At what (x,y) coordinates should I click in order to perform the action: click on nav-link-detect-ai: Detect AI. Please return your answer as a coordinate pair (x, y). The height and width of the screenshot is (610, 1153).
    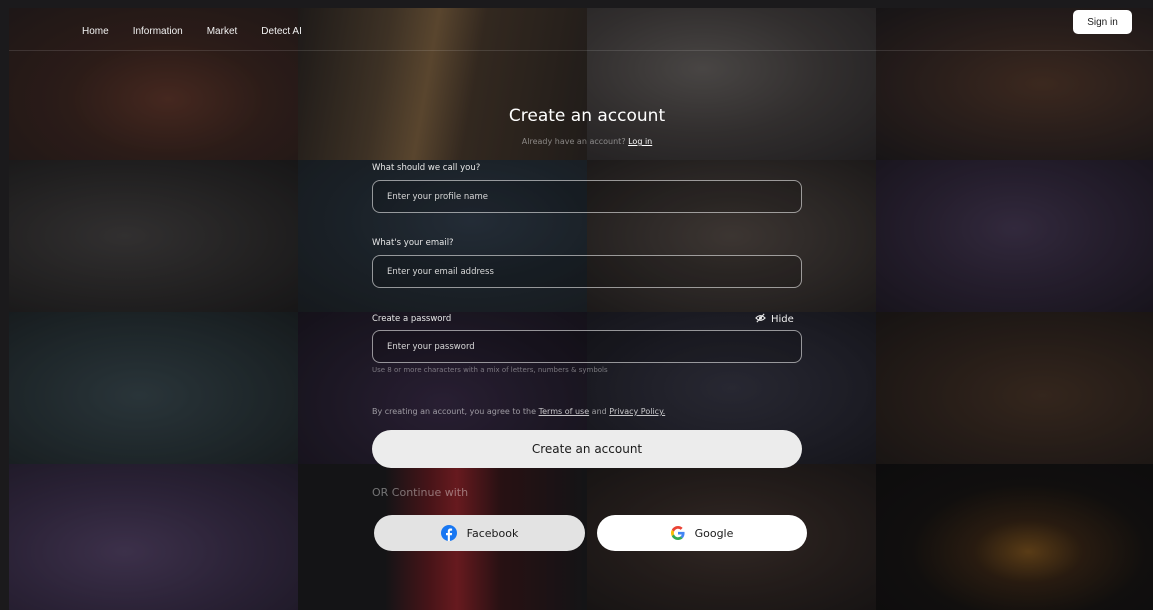
    Looking at the image, I should click on (281, 31).